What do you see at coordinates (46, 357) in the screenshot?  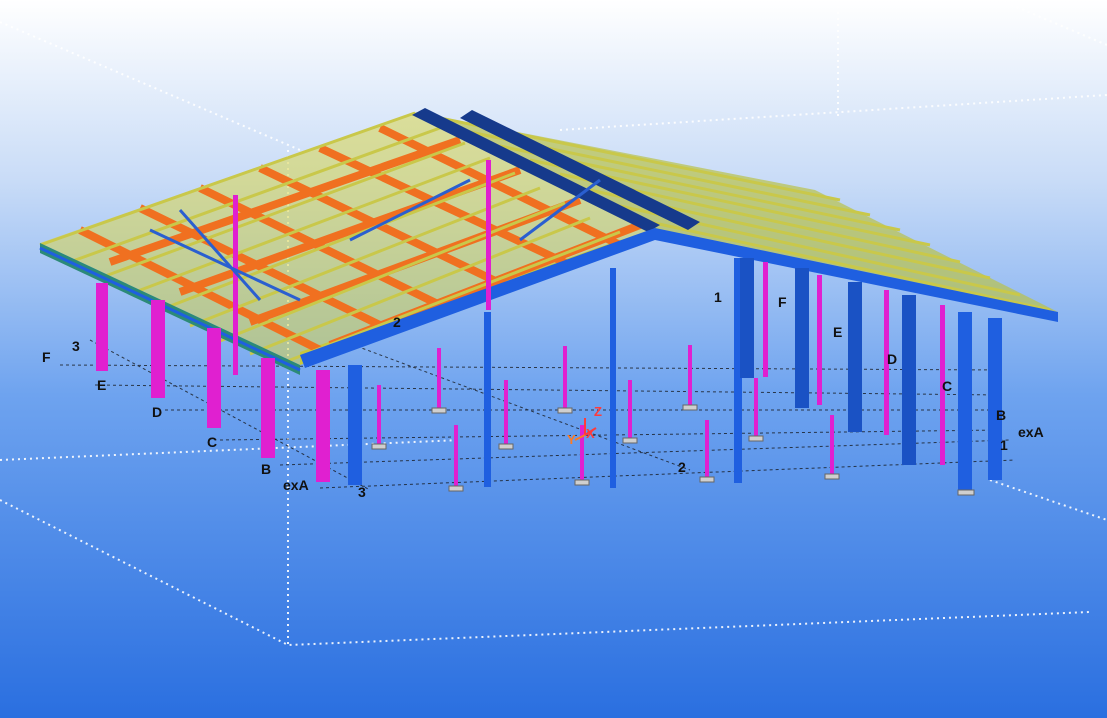 I see `grid-label-left-f: F` at bounding box center [46, 357].